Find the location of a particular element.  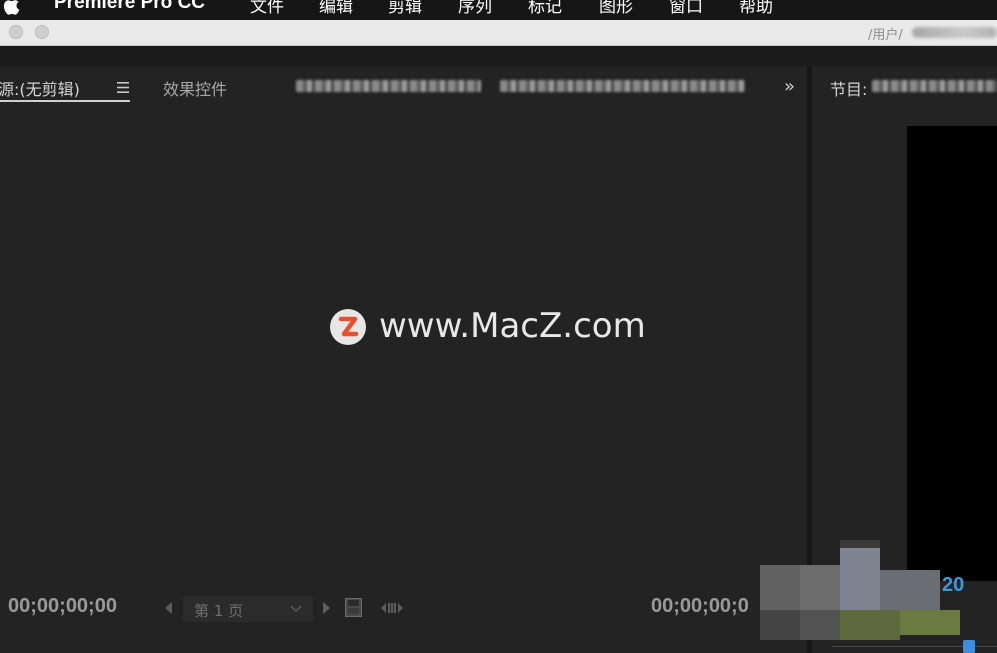

watermark-text: www.MacZ.com is located at coordinates (512, 326).